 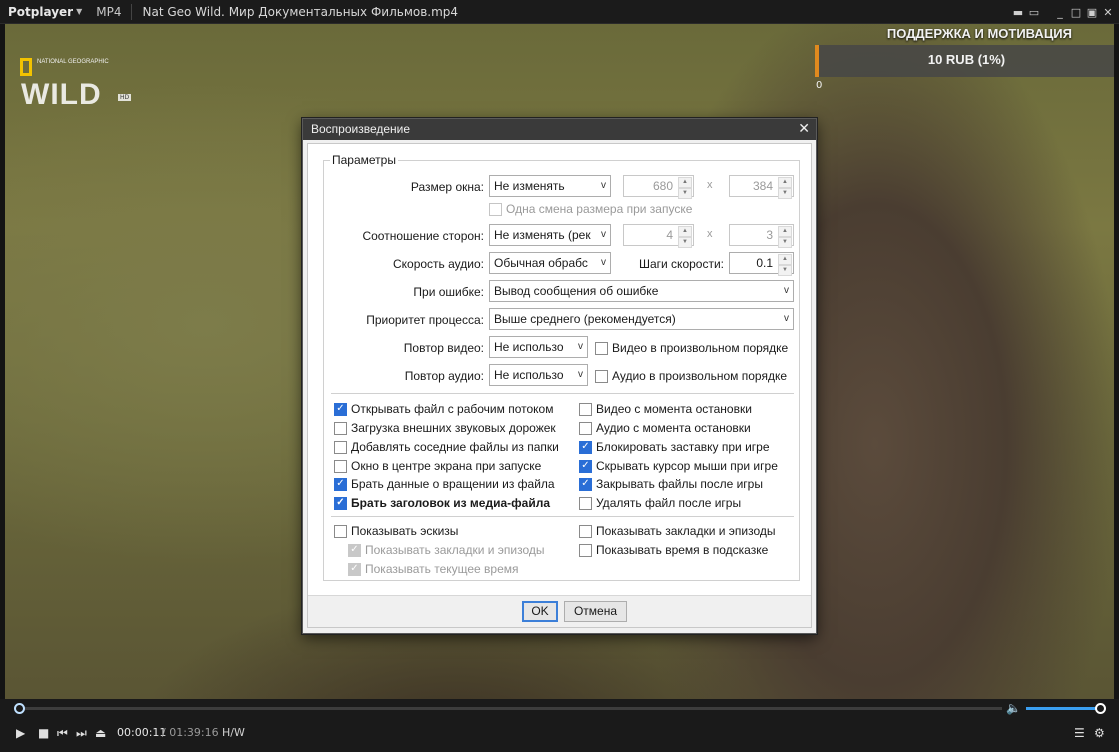 I want to click on volume-slider, so click(x=1066, y=708).